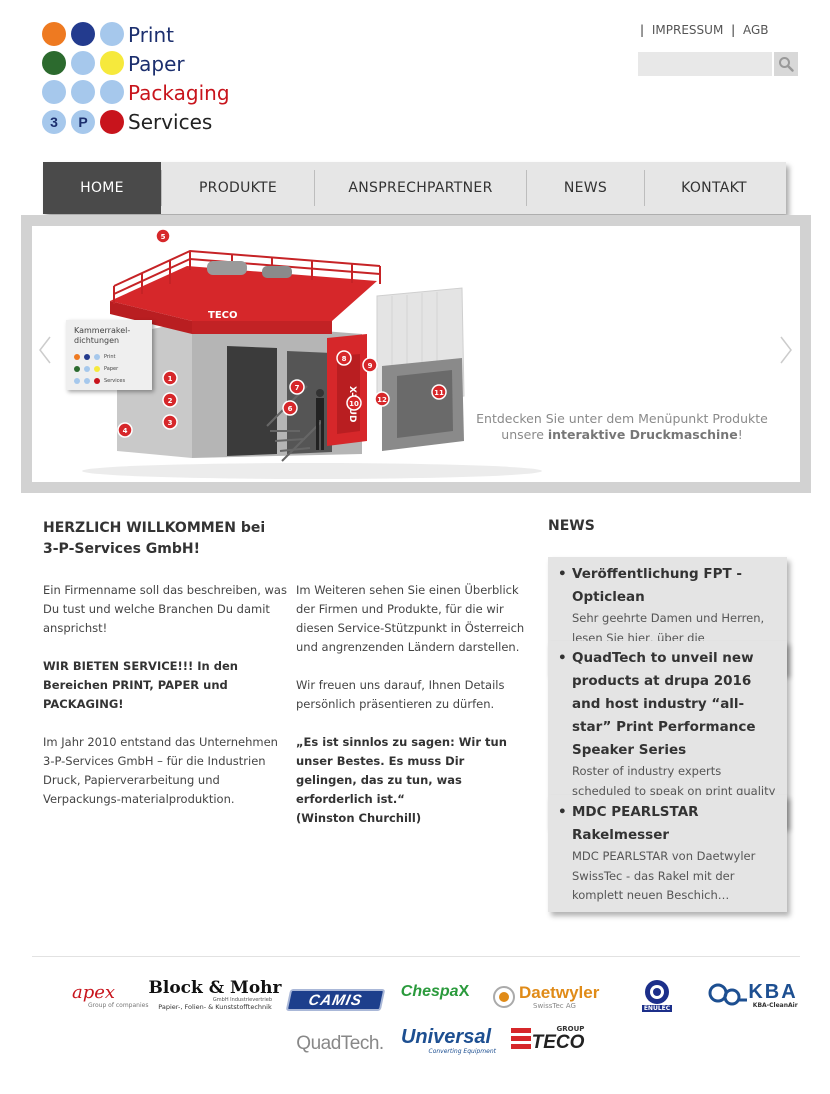 The width and height of the screenshot is (830, 1094). Describe the element at coordinates (753, 995) in the screenshot. I see `partner-logo-kba: KBA KBA-CleanAir` at that location.